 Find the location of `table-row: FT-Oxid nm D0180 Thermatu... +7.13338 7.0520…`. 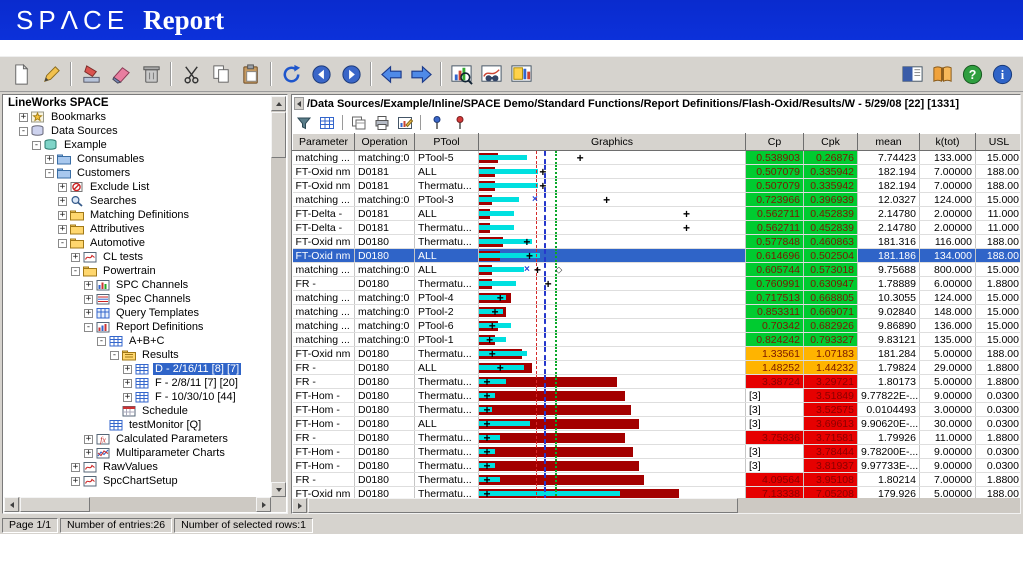

table-row: FT-Oxid nm D0180 Thermatu... +7.13338 7.0520… is located at coordinates (656, 492).